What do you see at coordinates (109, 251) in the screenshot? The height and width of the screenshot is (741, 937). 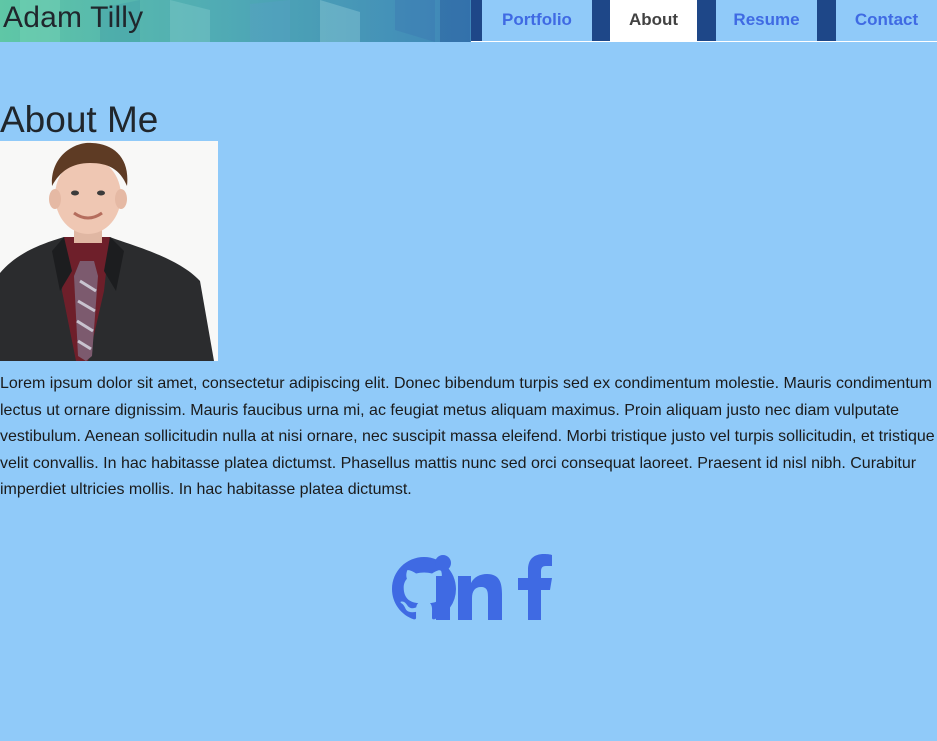 I see `profile-photo` at bounding box center [109, 251].